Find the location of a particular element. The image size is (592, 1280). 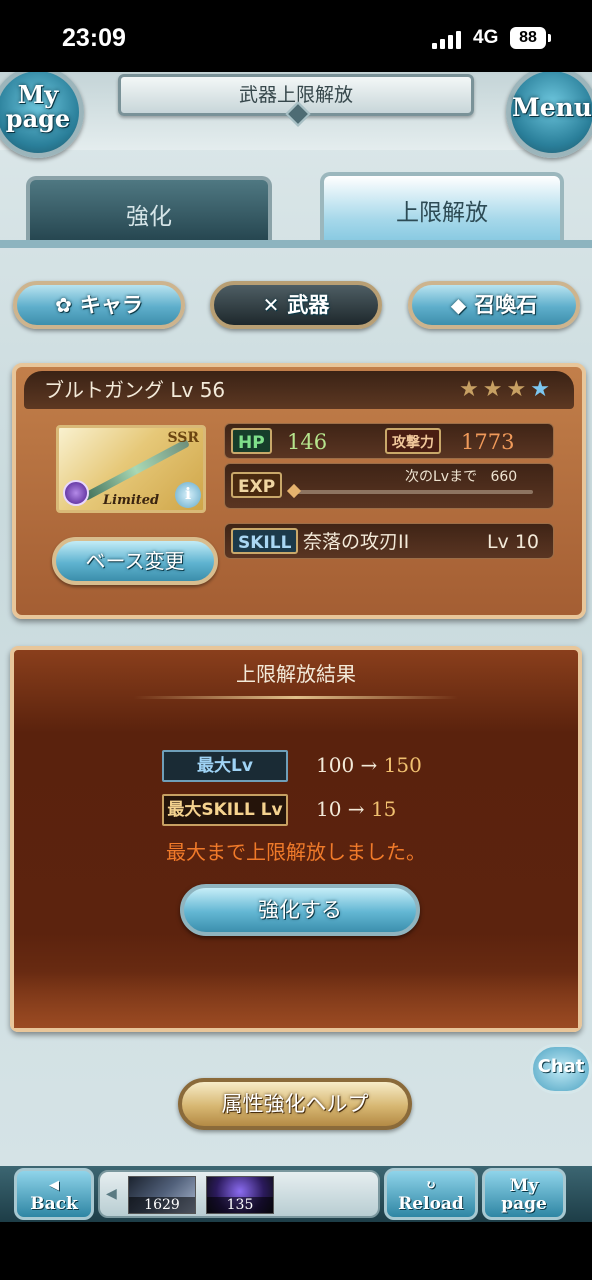

atk-value: 1773 is located at coordinates (488, 442).